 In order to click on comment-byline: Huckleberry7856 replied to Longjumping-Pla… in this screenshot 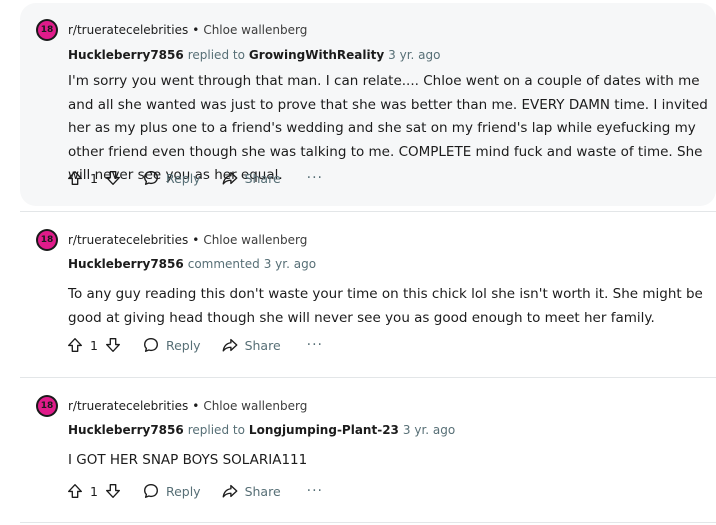, I will do `click(261, 430)`.